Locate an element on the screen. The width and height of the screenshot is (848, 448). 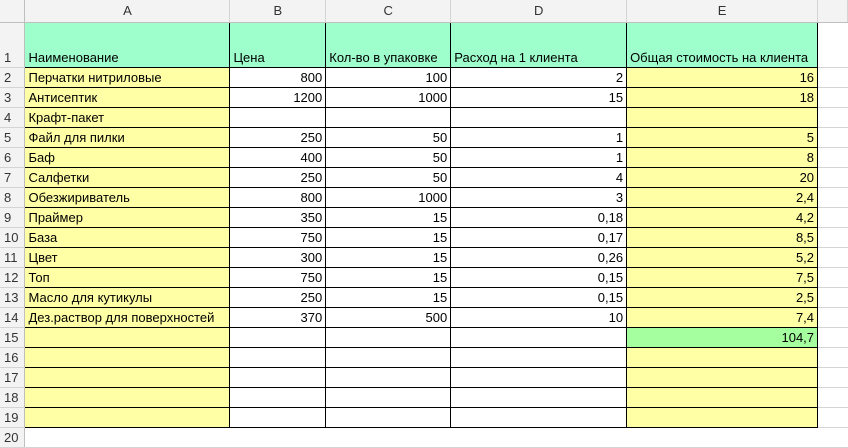
cell-name: Крафт-пакет is located at coordinates (127, 117).